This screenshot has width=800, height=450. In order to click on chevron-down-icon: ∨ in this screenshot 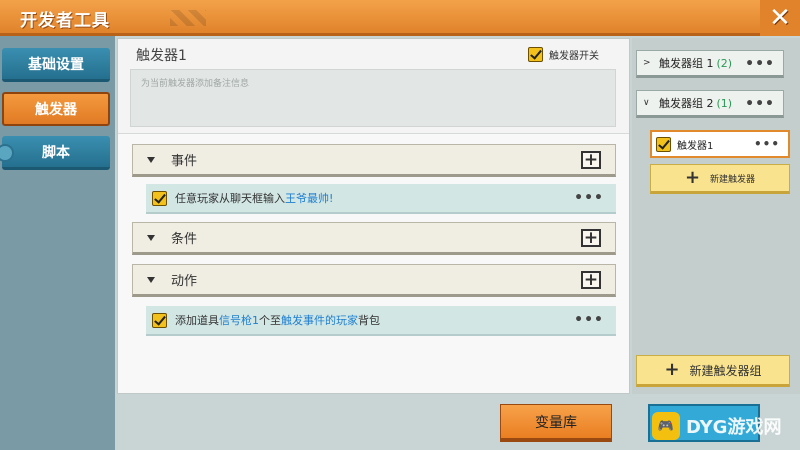, I will do `click(646, 103)`.